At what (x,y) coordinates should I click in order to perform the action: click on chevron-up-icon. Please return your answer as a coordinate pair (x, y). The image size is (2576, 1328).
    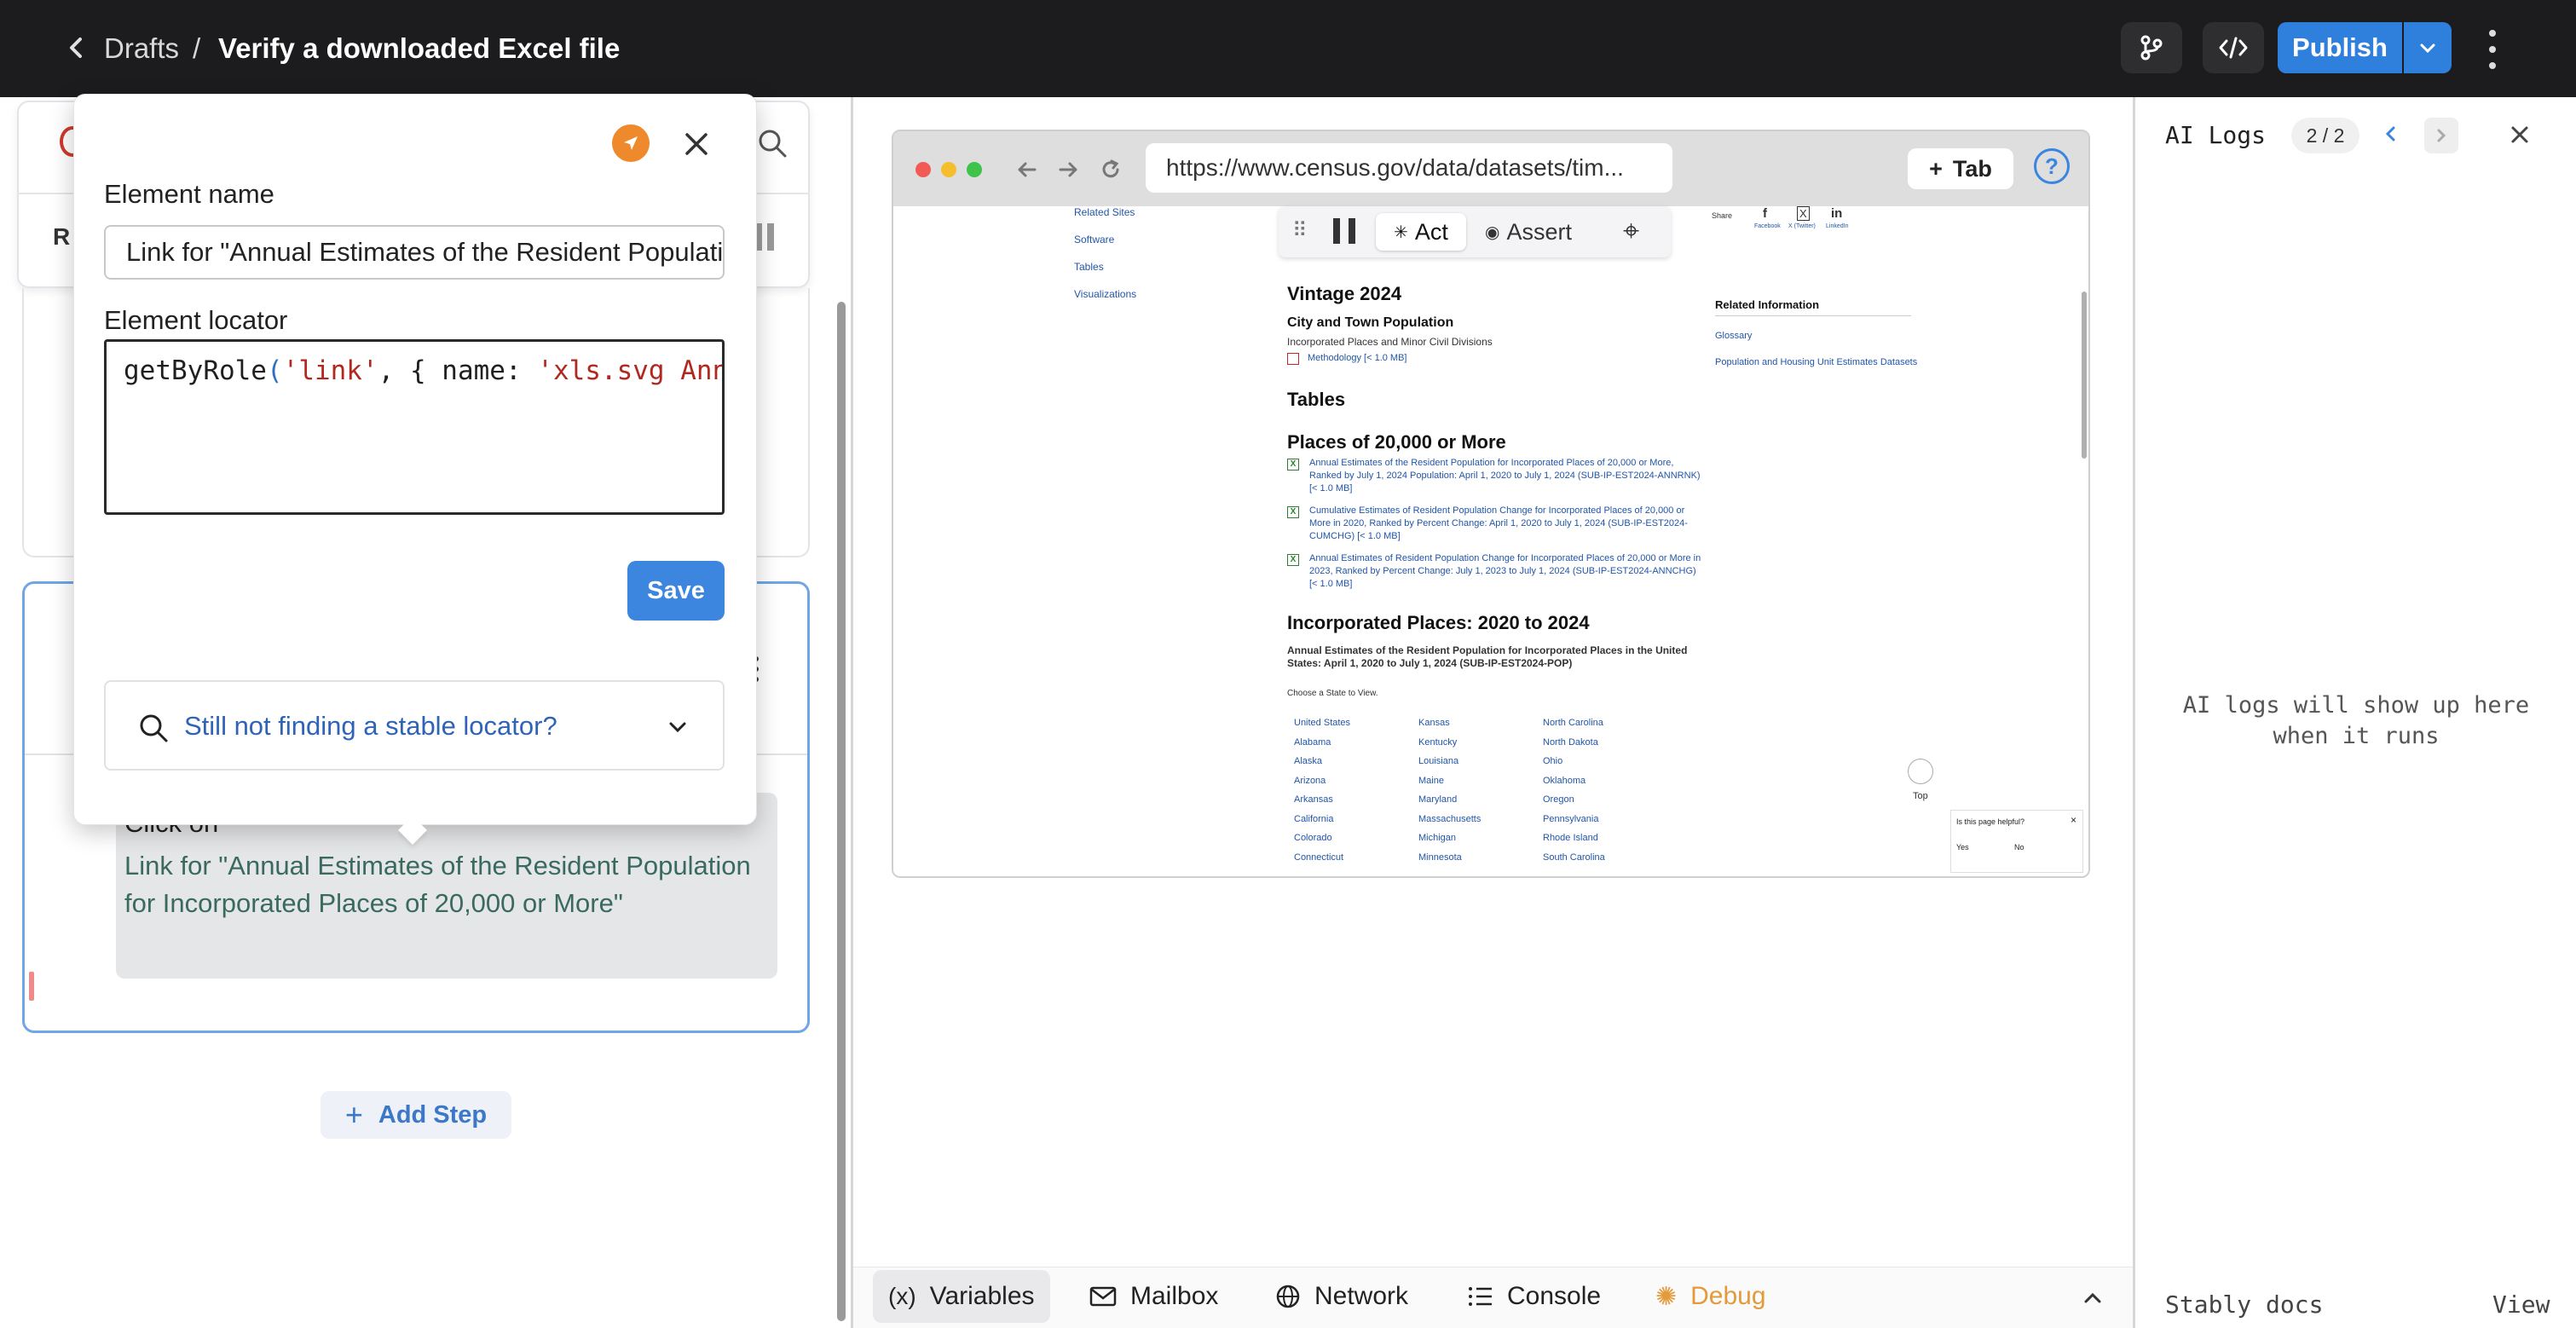
    Looking at the image, I should click on (2092, 1298).